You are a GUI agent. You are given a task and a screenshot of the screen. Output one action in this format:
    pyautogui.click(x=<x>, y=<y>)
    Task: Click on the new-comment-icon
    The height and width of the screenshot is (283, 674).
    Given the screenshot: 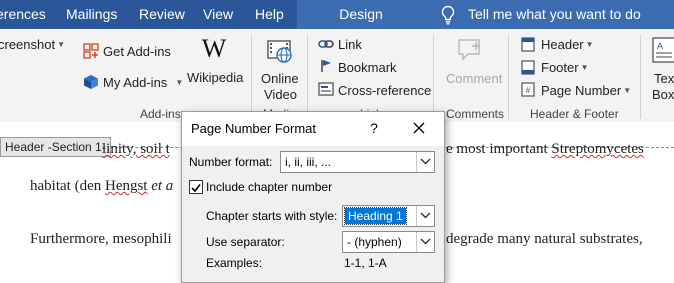 What is the action you would take?
    pyautogui.click(x=470, y=50)
    